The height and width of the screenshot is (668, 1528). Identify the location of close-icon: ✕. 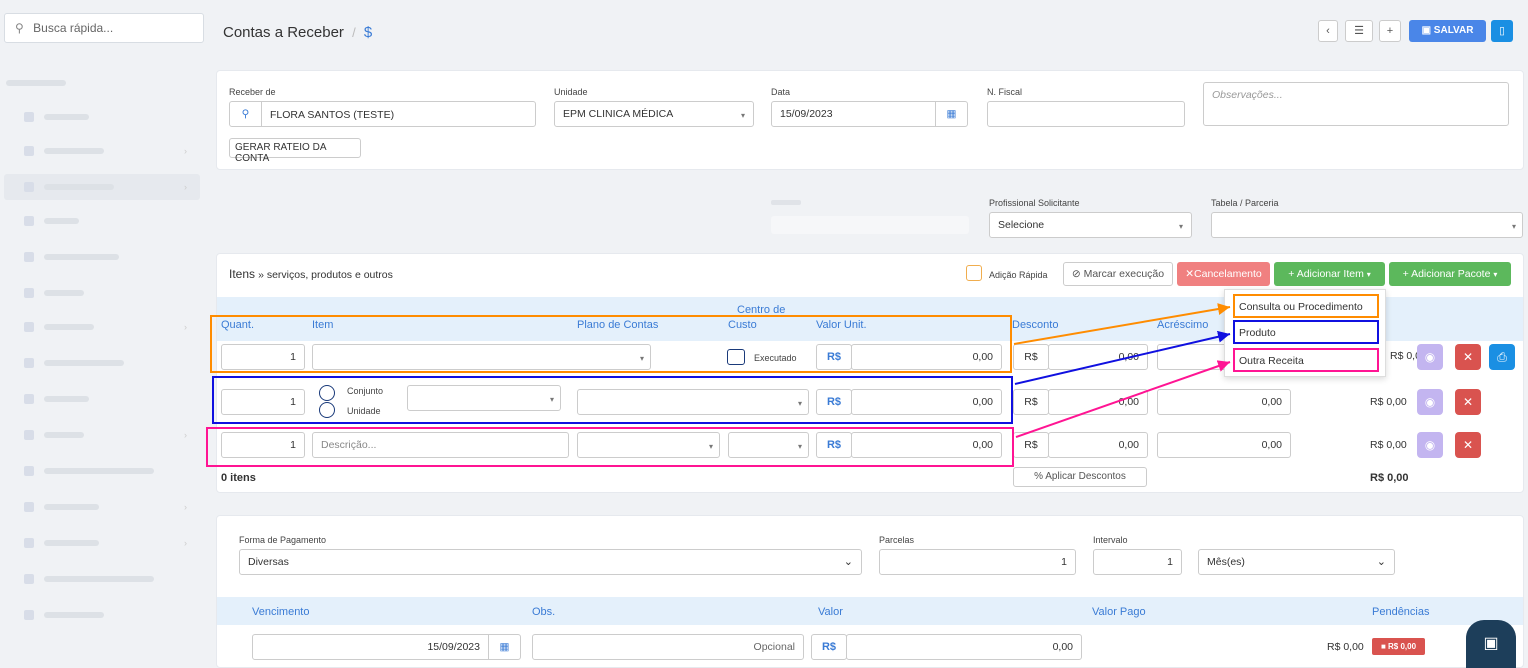
(1190, 274).